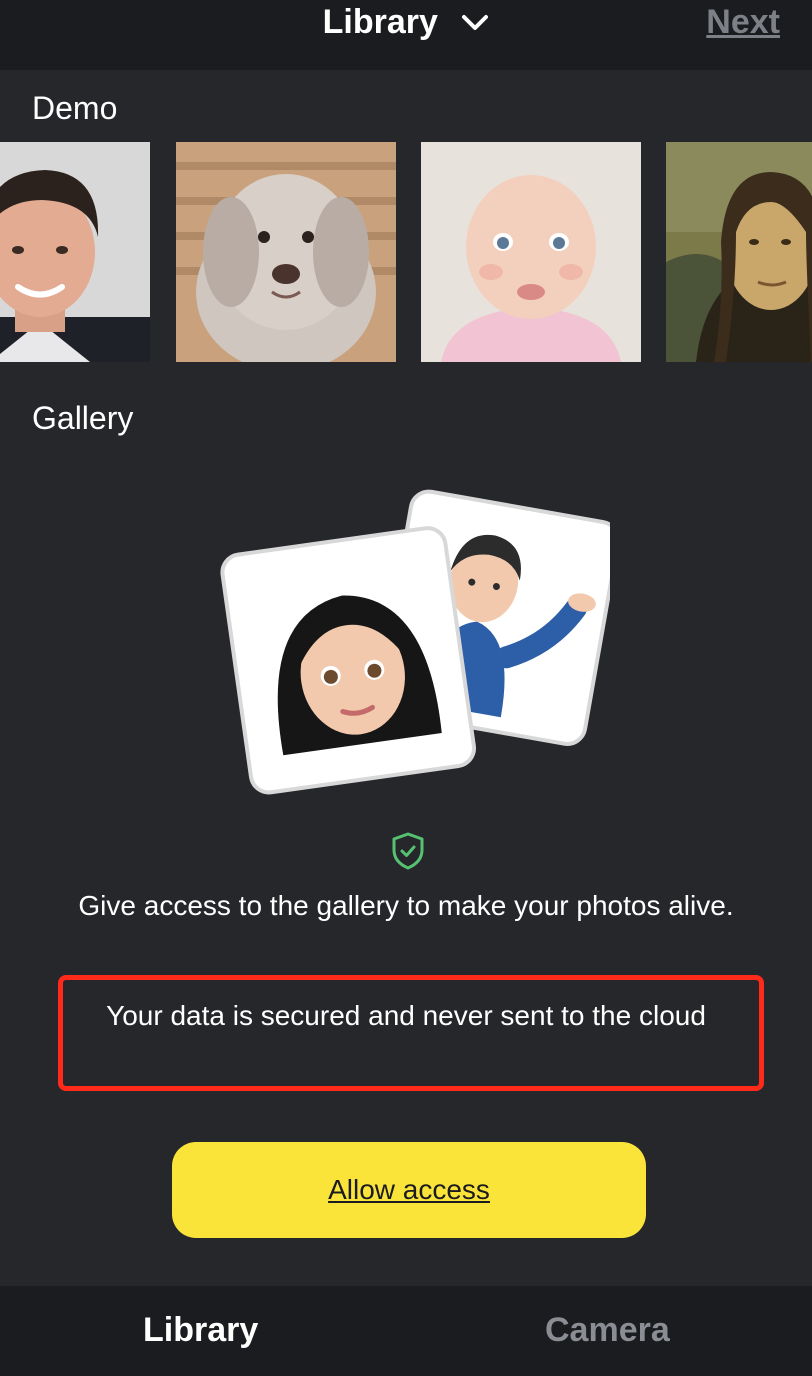 The image size is (812, 1376). What do you see at coordinates (475, 21) in the screenshot?
I see `chevron-down-icon` at bounding box center [475, 21].